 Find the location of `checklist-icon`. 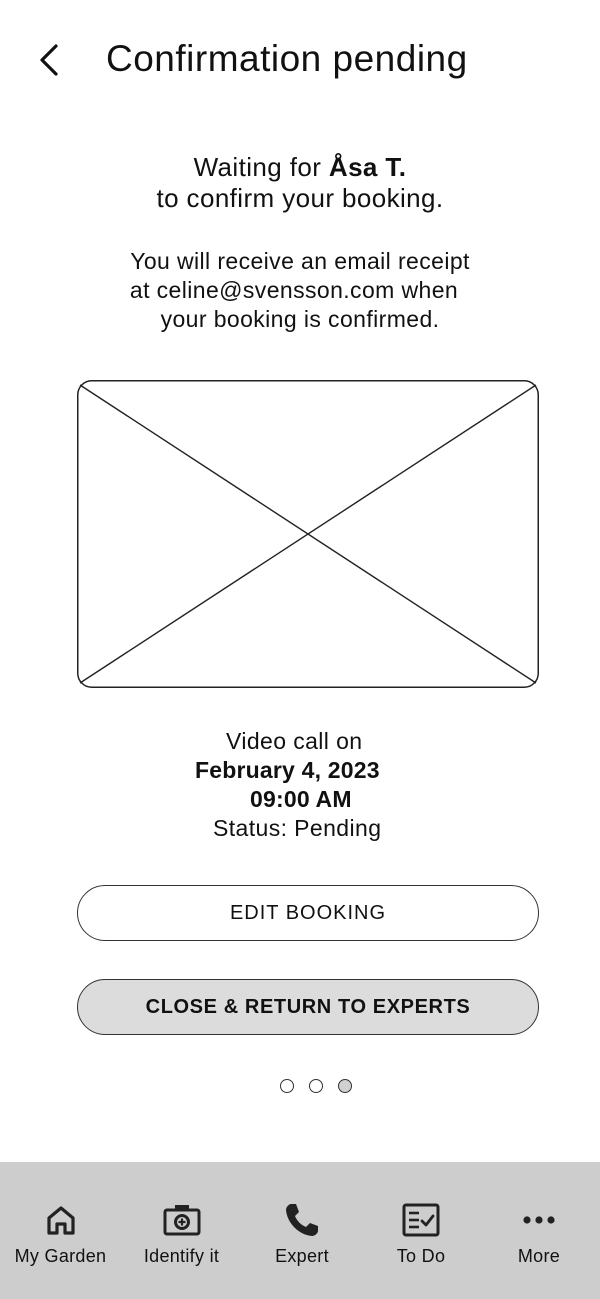

checklist-icon is located at coordinates (421, 1220).